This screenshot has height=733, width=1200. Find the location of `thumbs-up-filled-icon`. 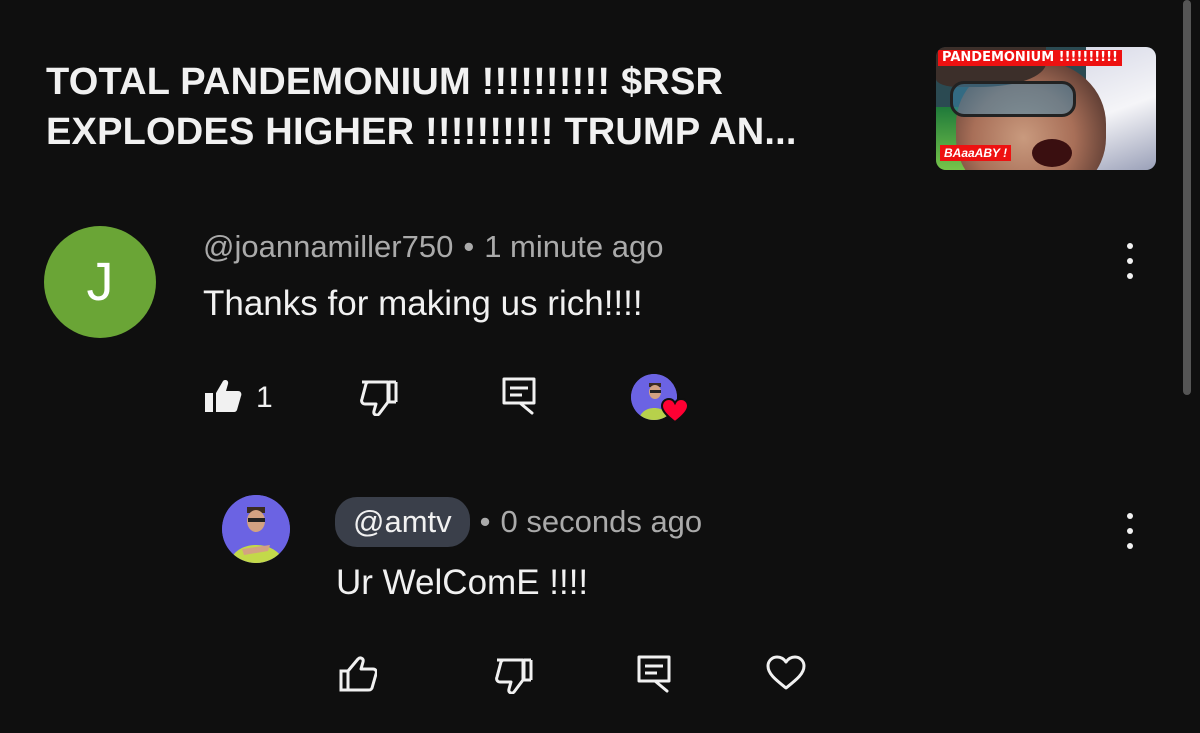

thumbs-up-filled-icon is located at coordinates (223, 396).